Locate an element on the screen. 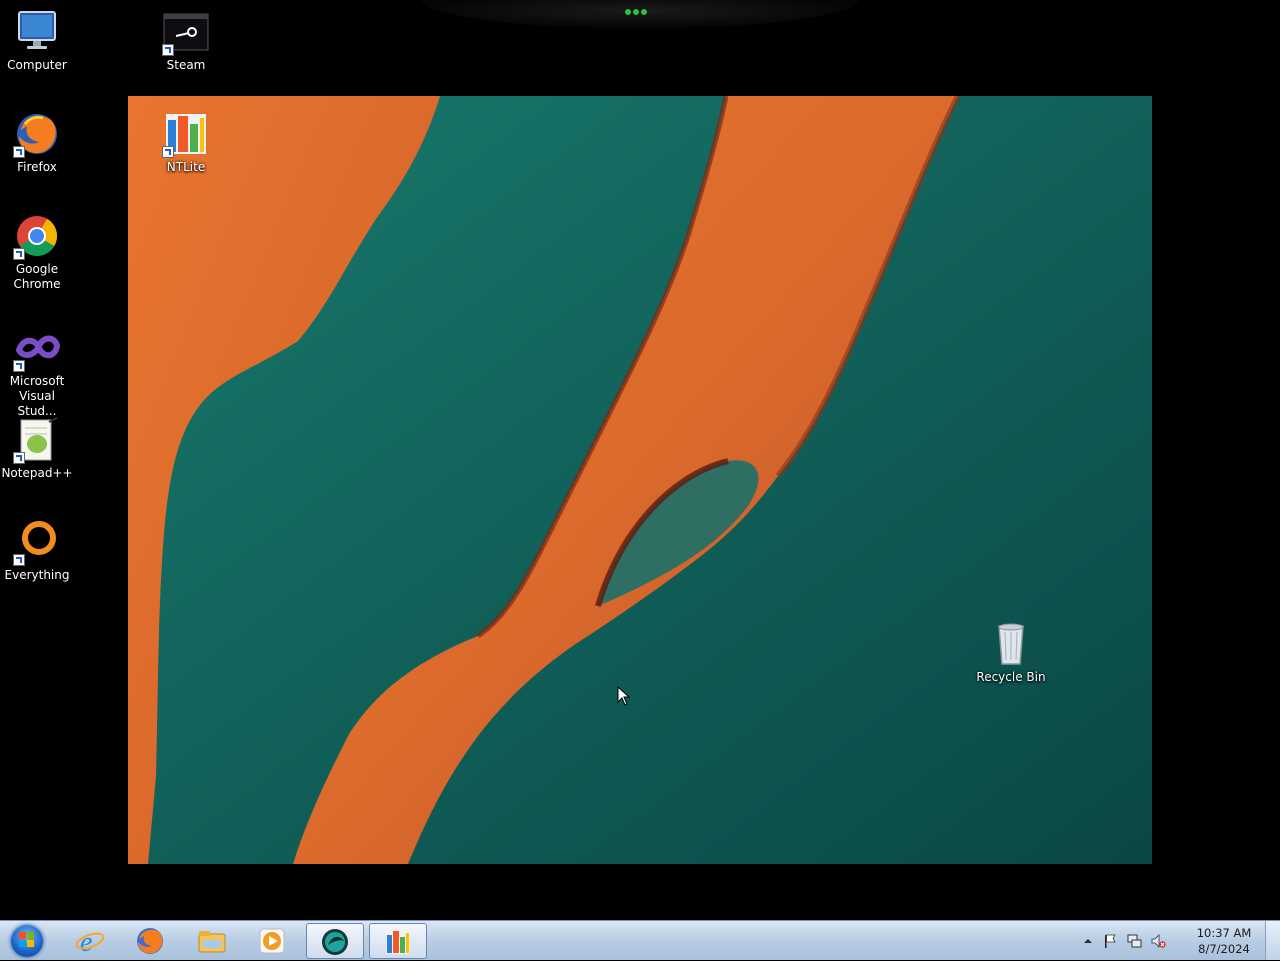 This screenshot has height=961, width=1280. taskbar-button-internet-explorer: e is located at coordinates (91, 941).